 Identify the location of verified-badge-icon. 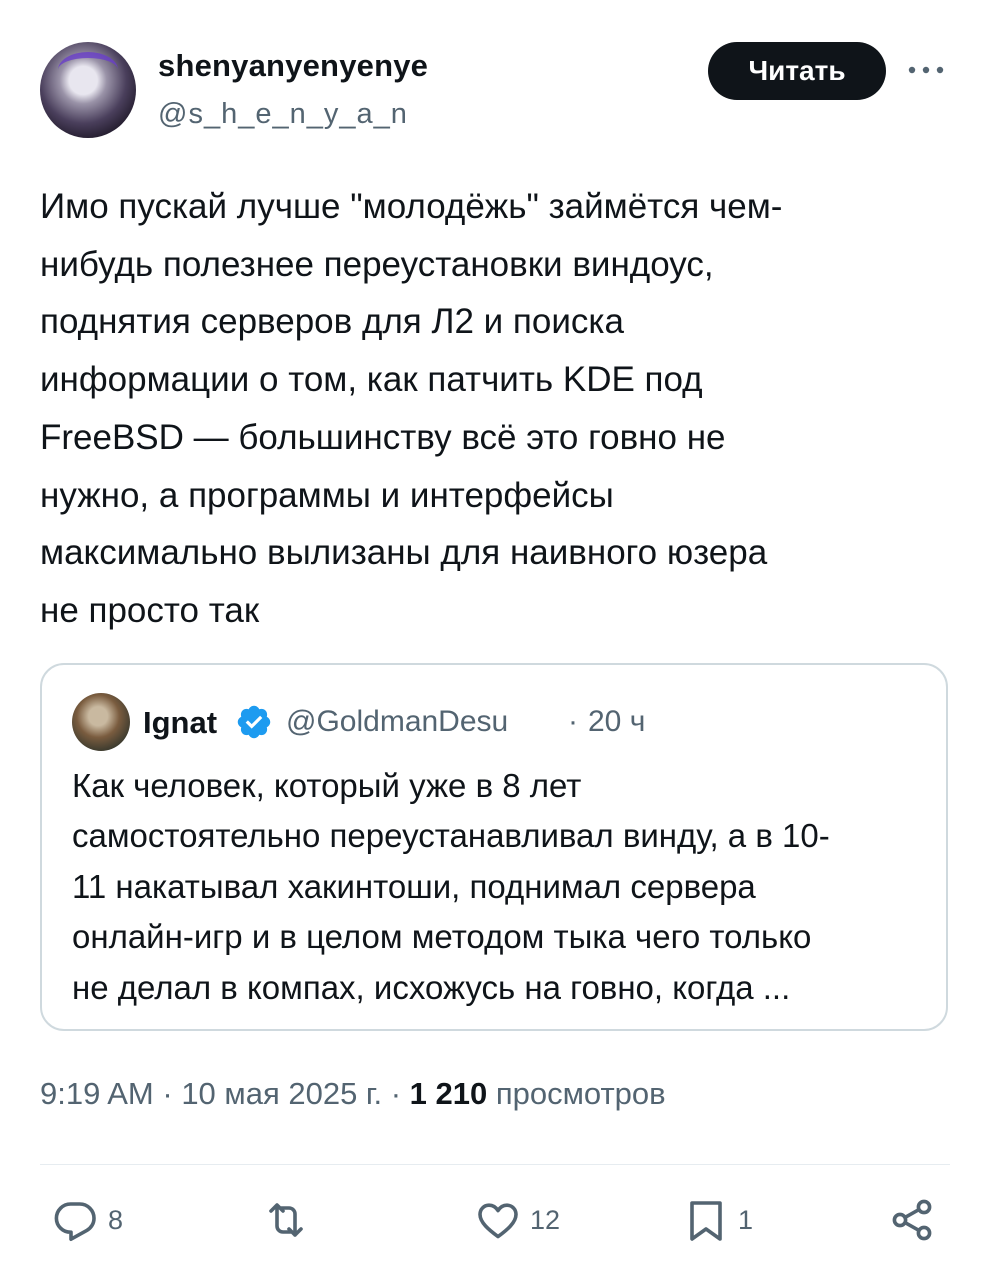
(254, 722).